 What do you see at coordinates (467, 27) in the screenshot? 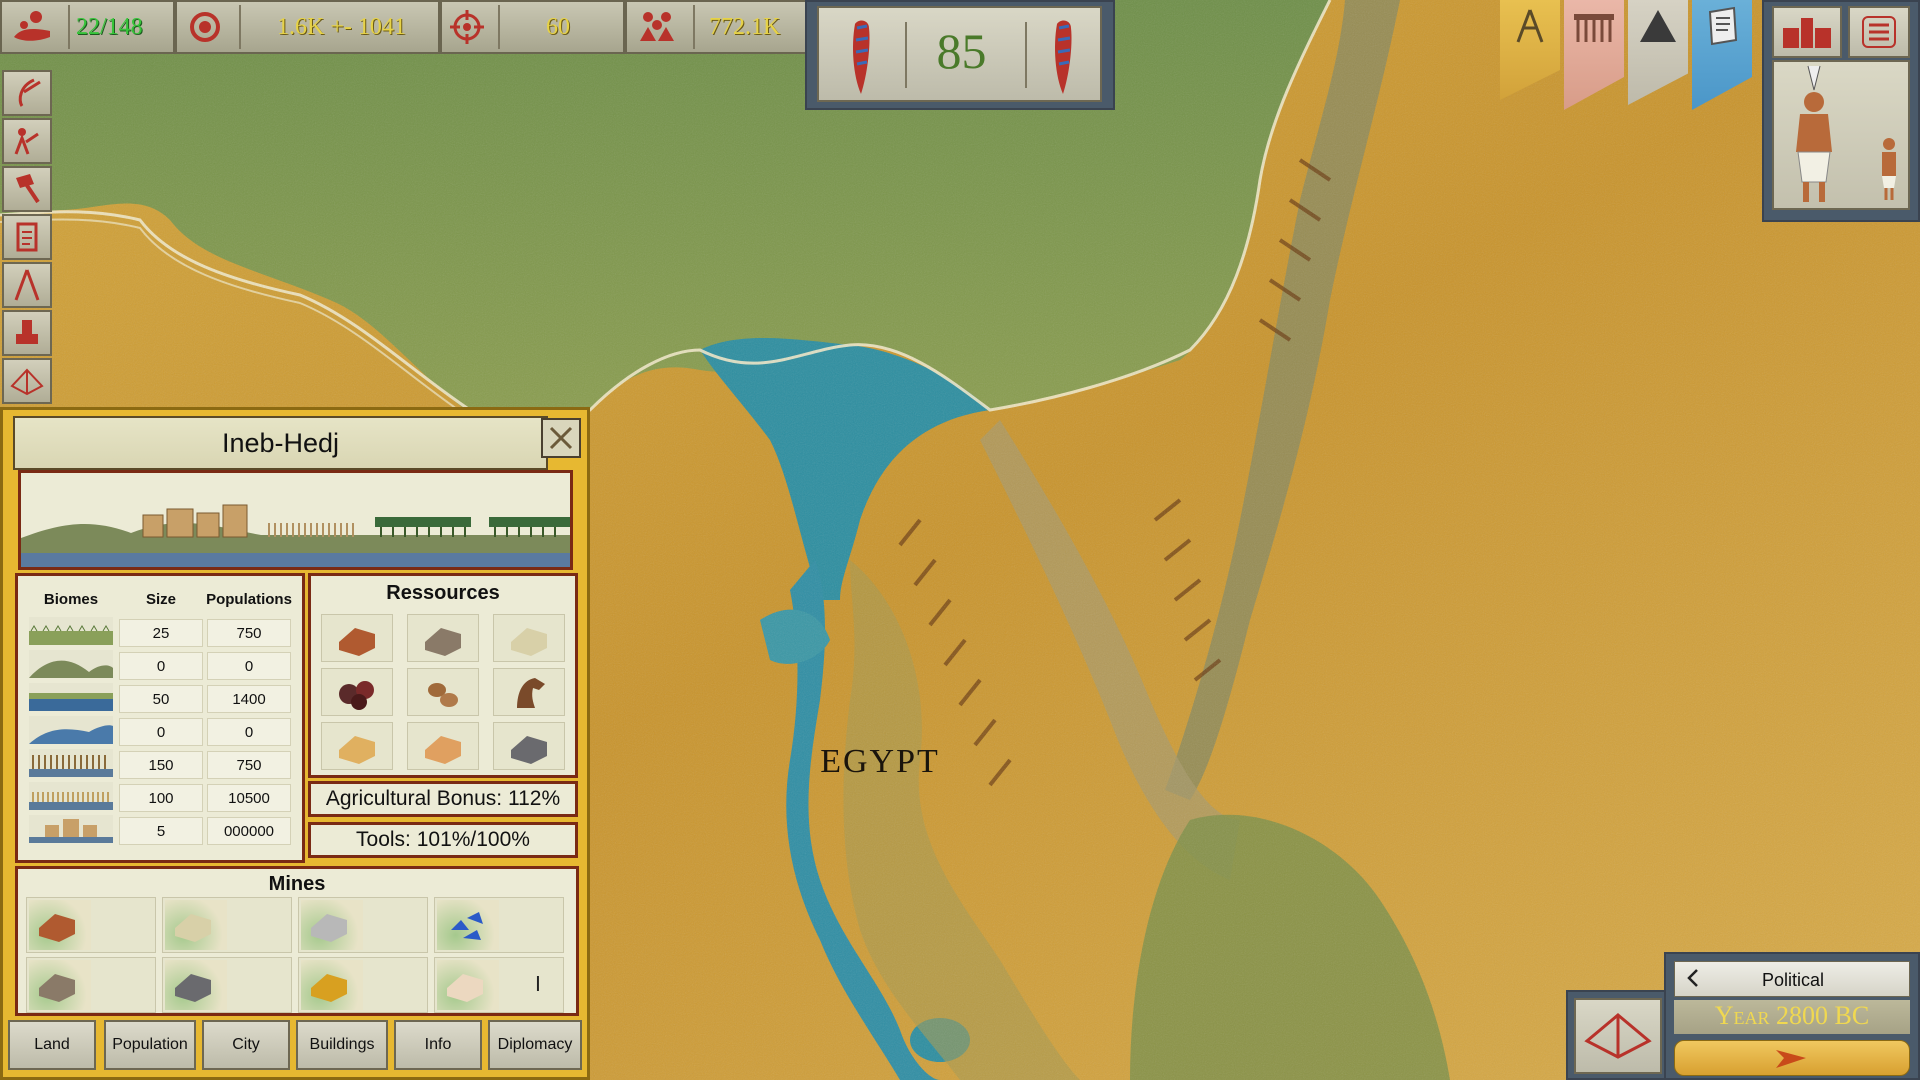
I see `target-icon` at bounding box center [467, 27].